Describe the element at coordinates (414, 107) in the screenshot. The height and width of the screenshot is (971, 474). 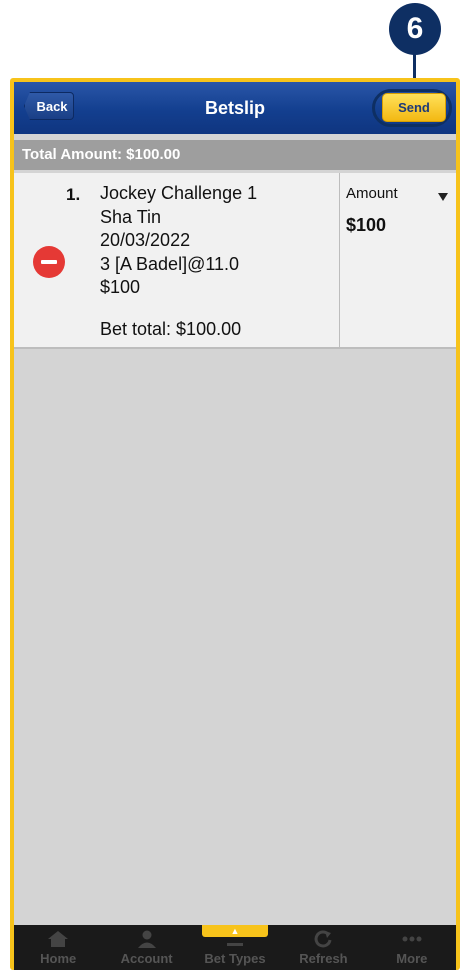
I see `send-button: Send` at that location.